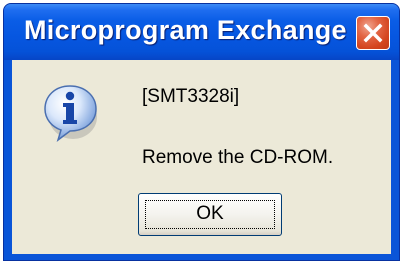 Image resolution: width=405 pixels, height=266 pixels. I want to click on ok-button-label: OK, so click(210, 213).